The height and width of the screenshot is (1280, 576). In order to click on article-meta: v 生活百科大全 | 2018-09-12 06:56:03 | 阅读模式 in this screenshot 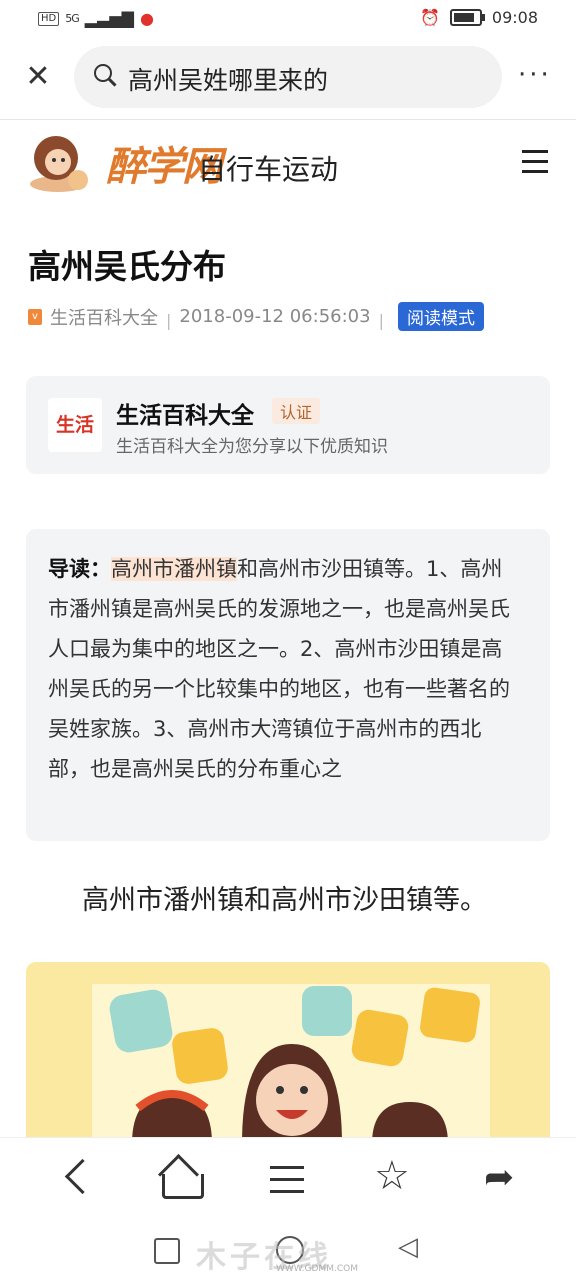, I will do `click(256, 316)`.